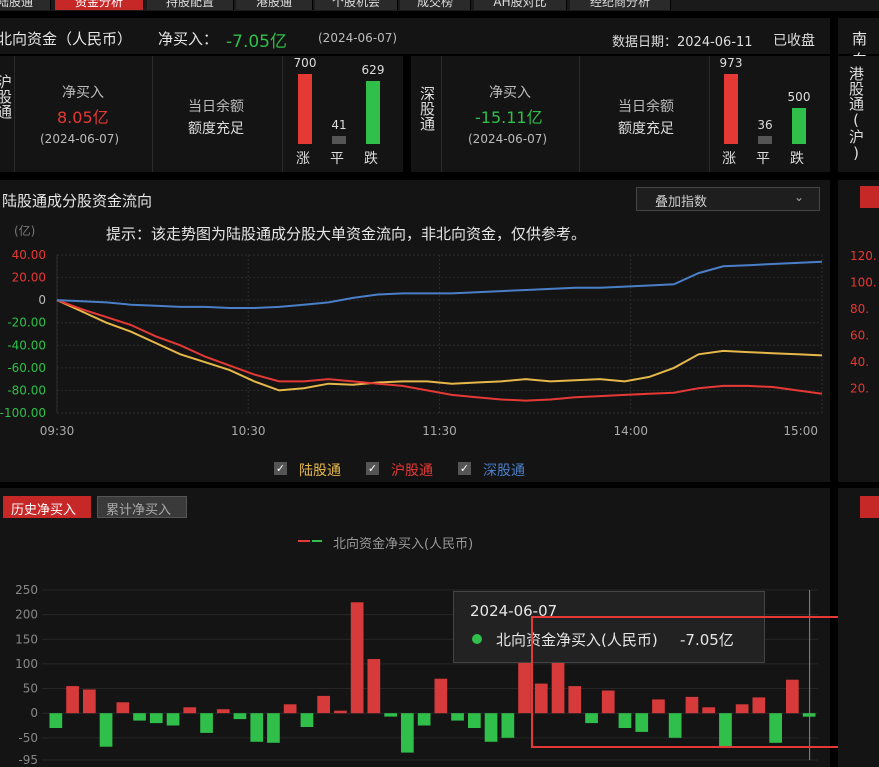 This screenshot has height=767, width=879. What do you see at coordinates (863, 256) in the screenshot?
I see `south-y-tick: 120.` at bounding box center [863, 256].